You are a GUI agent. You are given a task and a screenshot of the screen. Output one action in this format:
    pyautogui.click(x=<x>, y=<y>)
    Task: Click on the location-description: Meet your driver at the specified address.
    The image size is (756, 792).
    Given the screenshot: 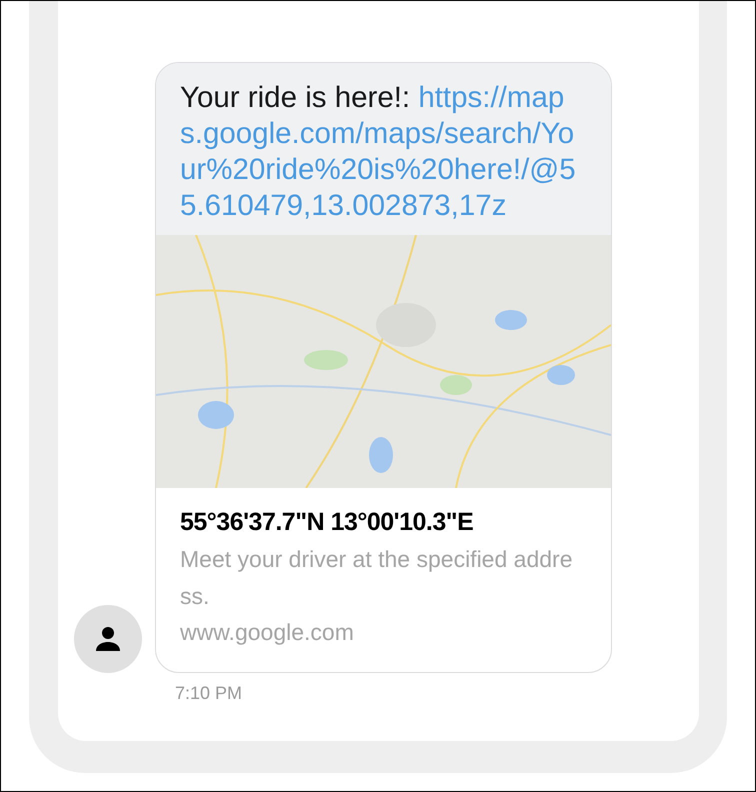 What is the action you would take?
    pyautogui.click(x=377, y=578)
    